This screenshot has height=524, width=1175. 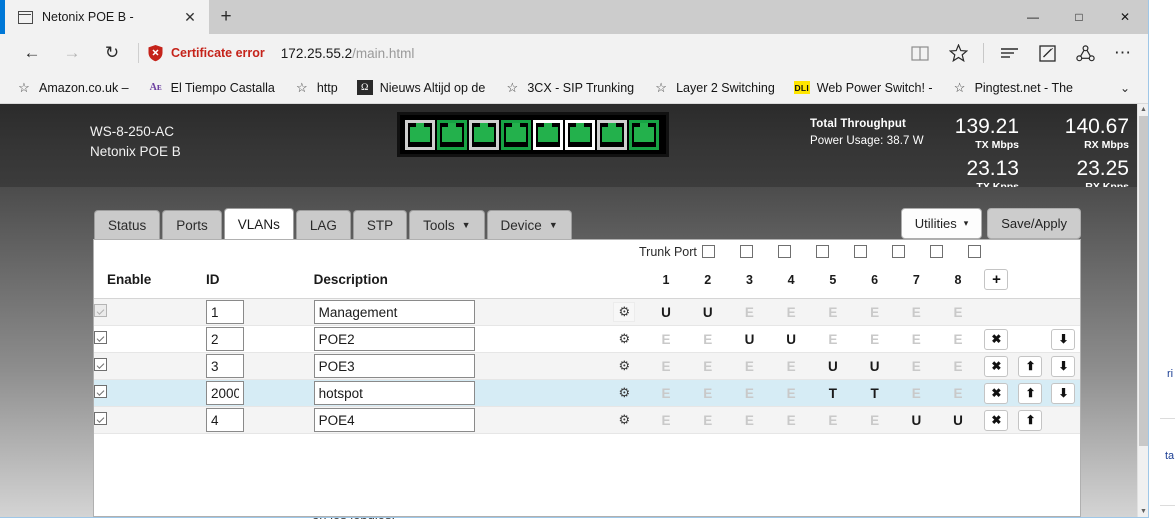 I want to click on cell-port-5: T, so click(x=833, y=393).